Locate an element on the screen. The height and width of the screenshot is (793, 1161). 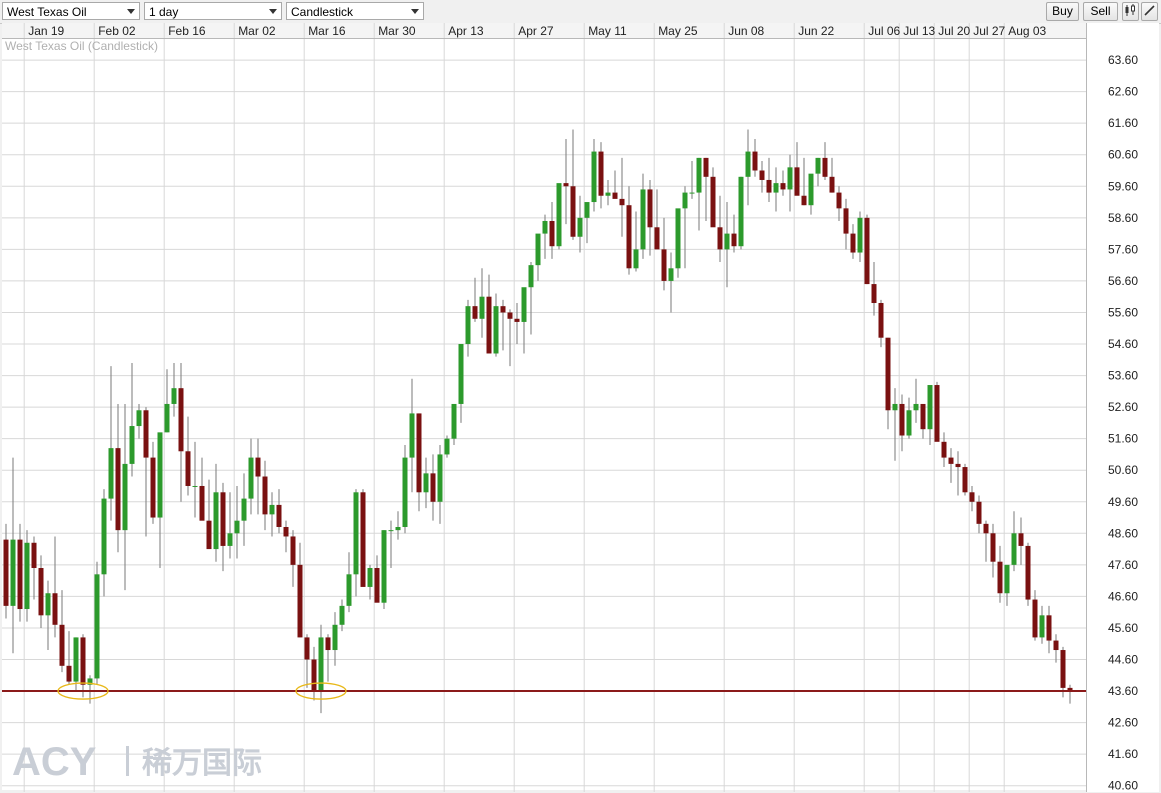
date-tick-label: Apr 27 is located at coordinates (536, 31).